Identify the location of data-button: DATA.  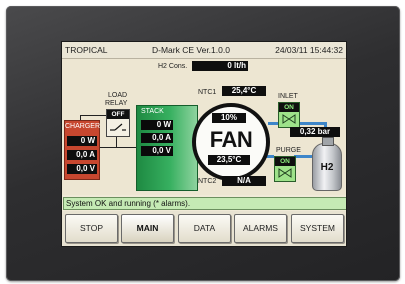
(204, 228).